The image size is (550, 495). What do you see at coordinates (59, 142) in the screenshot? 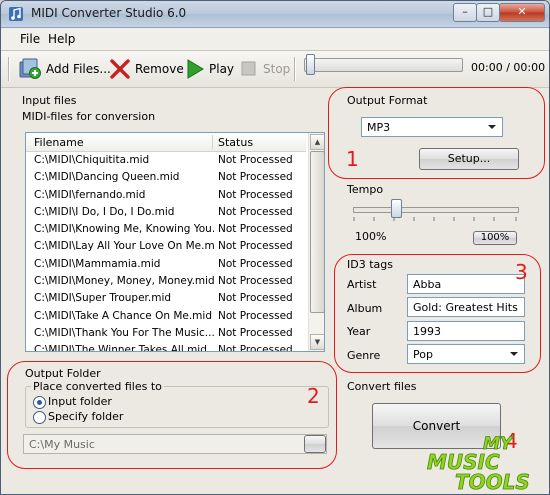
I see `column-filename: Filename` at bounding box center [59, 142].